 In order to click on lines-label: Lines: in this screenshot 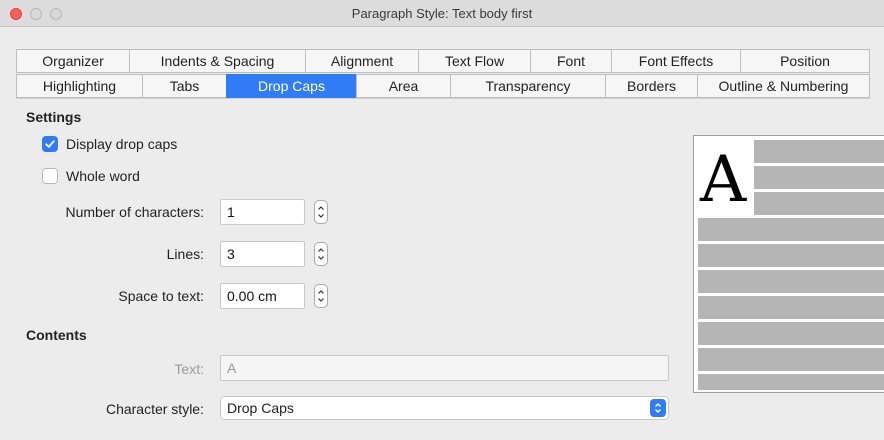, I will do `click(185, 254)`.